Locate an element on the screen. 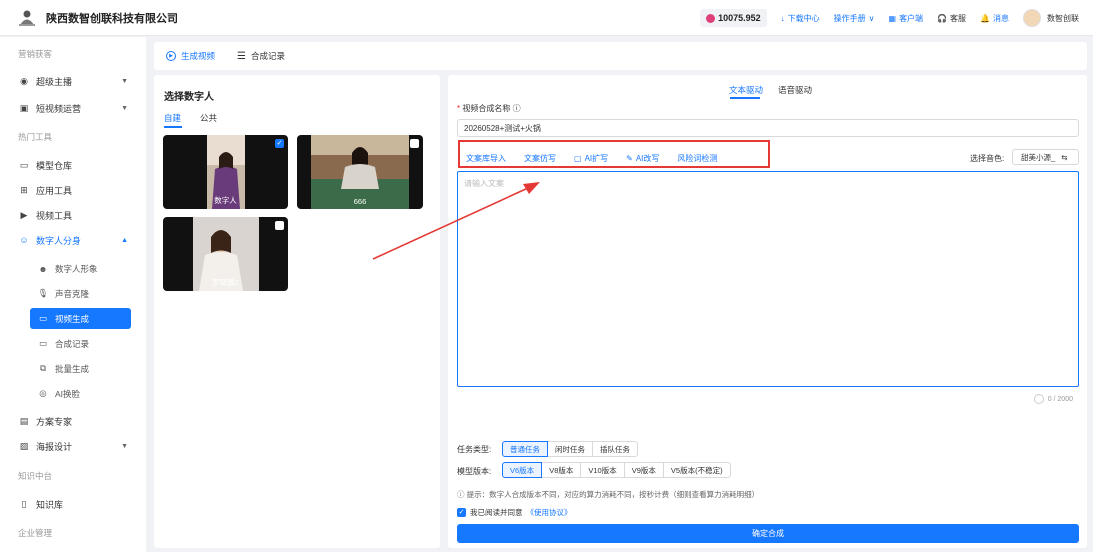 This screenshot has height=552, width=1093. download-icon: ↓ is located at coordinates (782, 18).